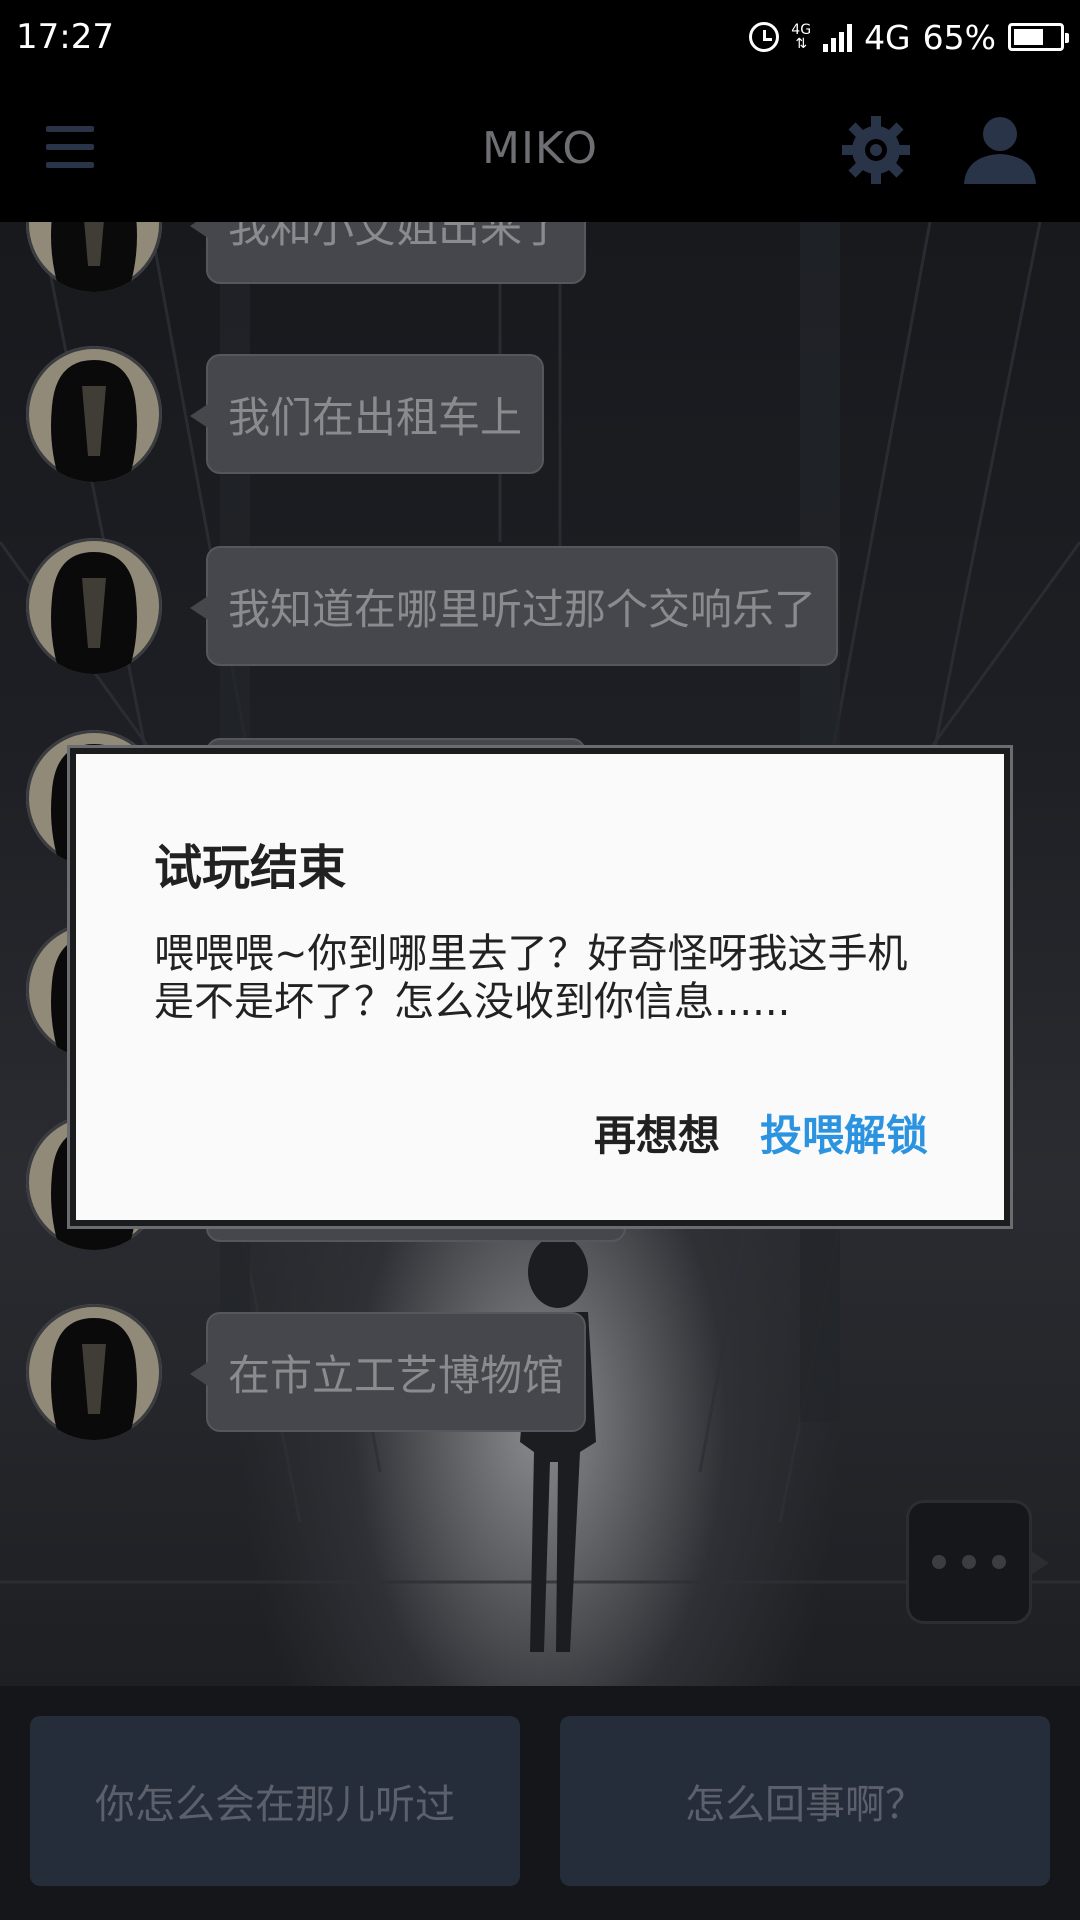  What do you see at coordinates (1000, 150) in the screenshot?
I see `user-icon` at bounding box center [1000, 150].